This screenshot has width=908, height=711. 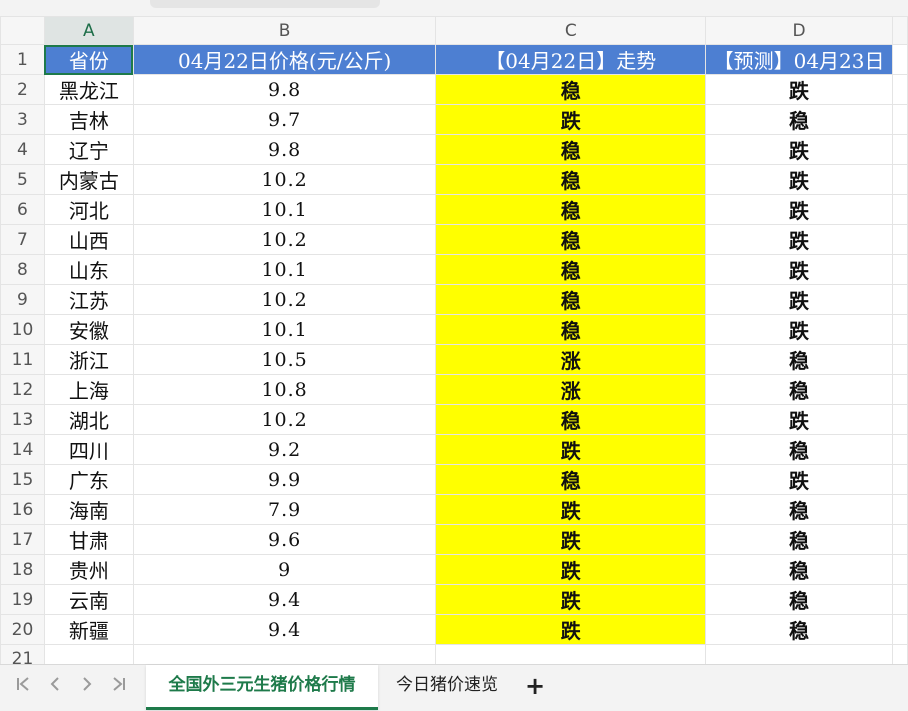 I want to click on province-cell: 山西, so click(x=88, y=239).